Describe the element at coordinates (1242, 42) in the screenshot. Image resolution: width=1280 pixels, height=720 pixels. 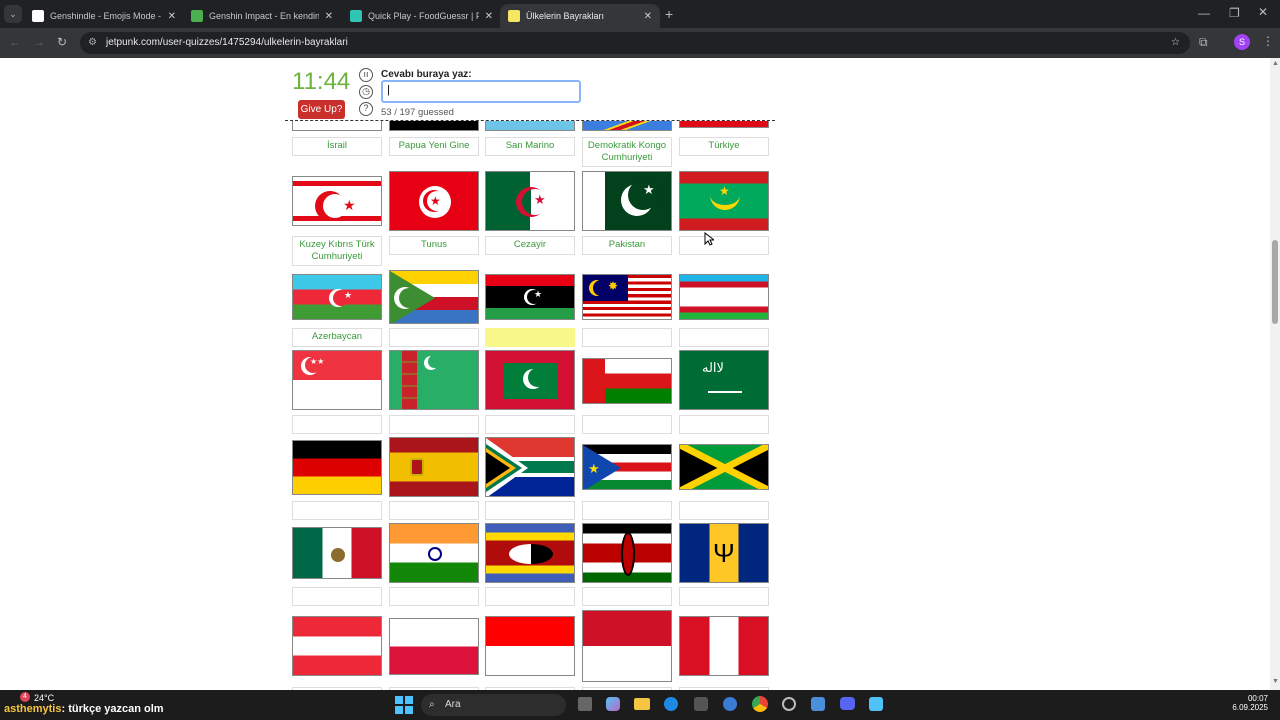
I see `profile-avatar: S` at that location.